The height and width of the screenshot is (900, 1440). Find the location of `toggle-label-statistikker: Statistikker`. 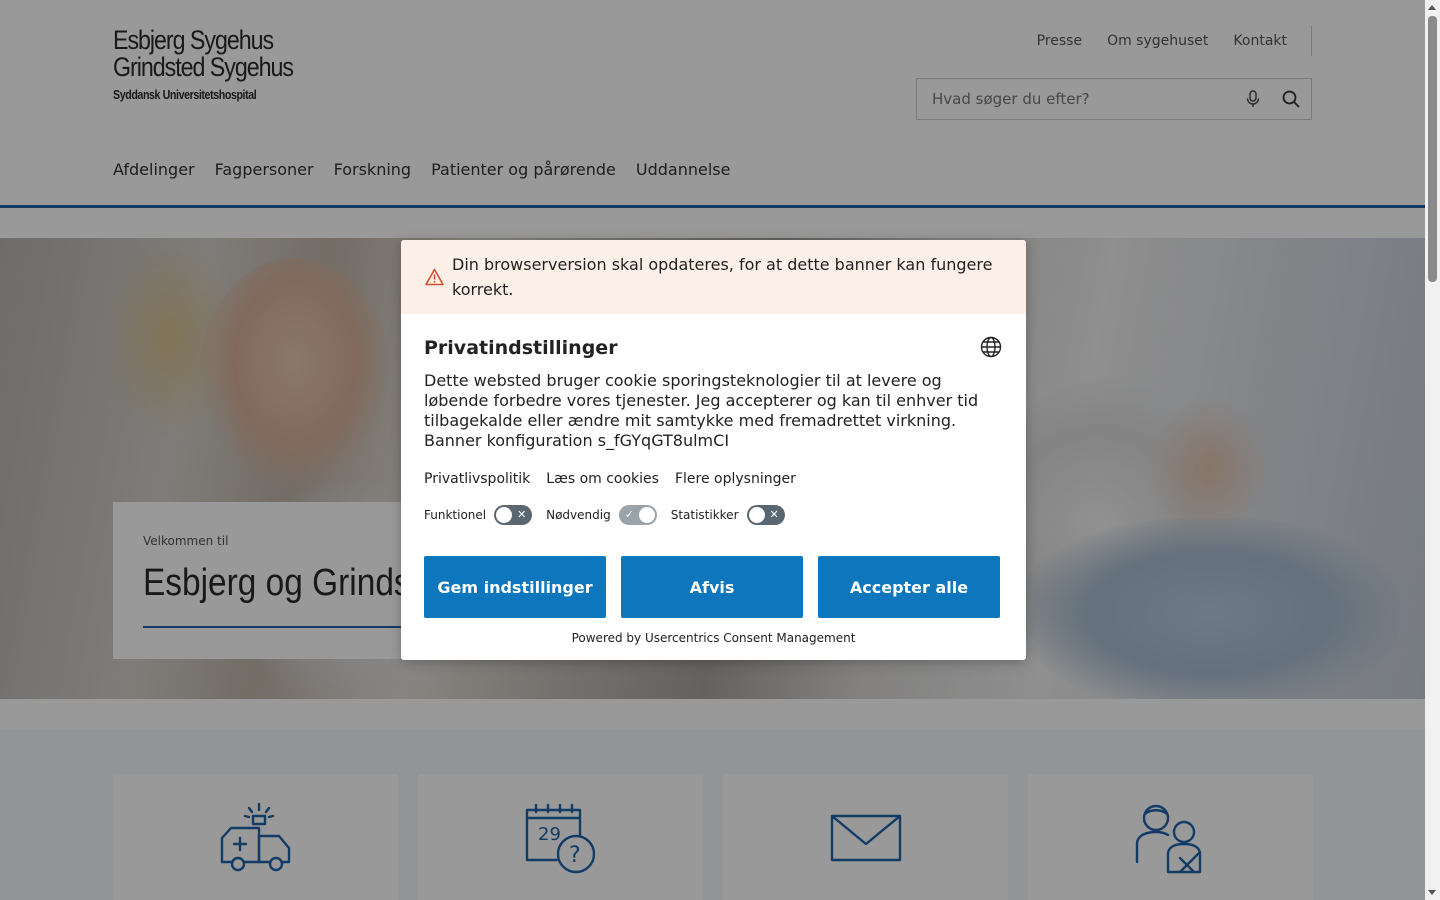

toggle-label-statistikker: Statistikker is located at coordinates (704, 515).